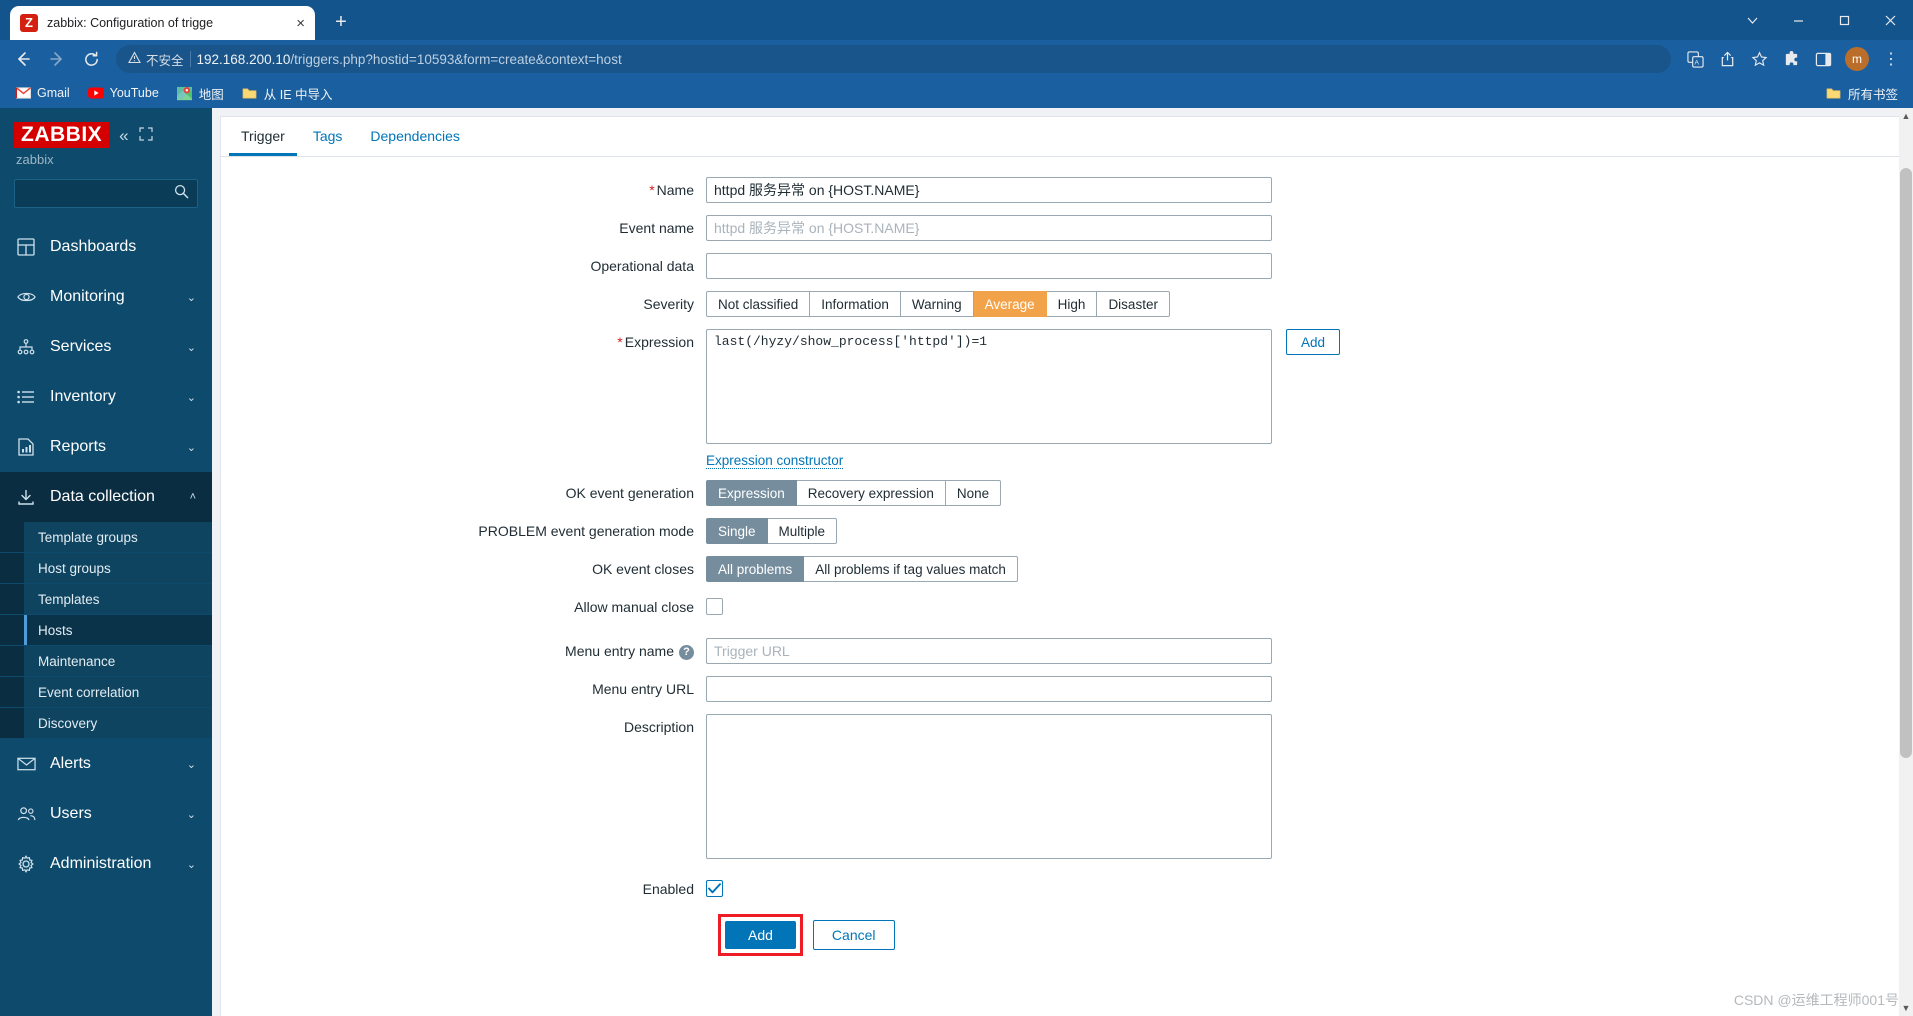 The width and height of the screenshot is (1913, 1016). What do you see at coordinates (1752, 20) in the screenshot?
I see `tab-search-chevron-icon` at bounding box center [1752, 20].